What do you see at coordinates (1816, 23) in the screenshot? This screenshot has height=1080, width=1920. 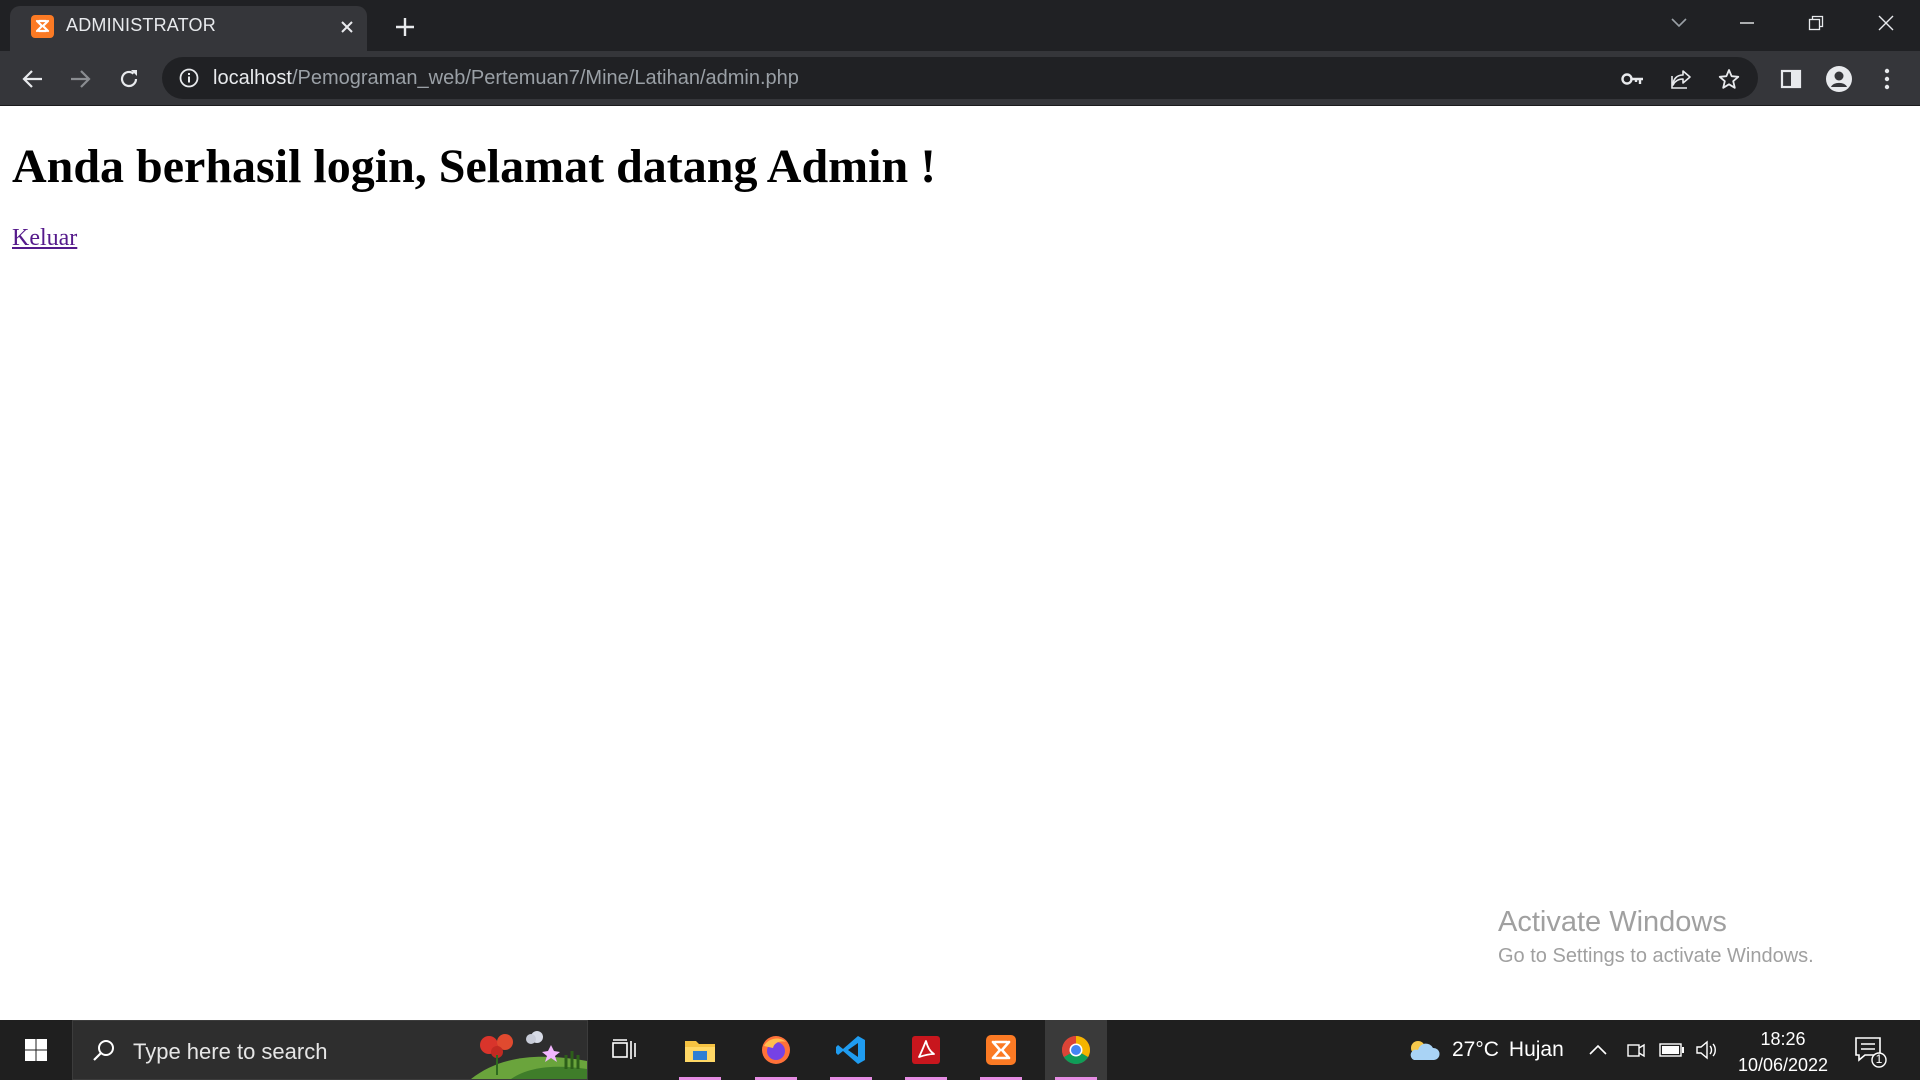 I see `restore-icon` at bounding box center [1816, 23].